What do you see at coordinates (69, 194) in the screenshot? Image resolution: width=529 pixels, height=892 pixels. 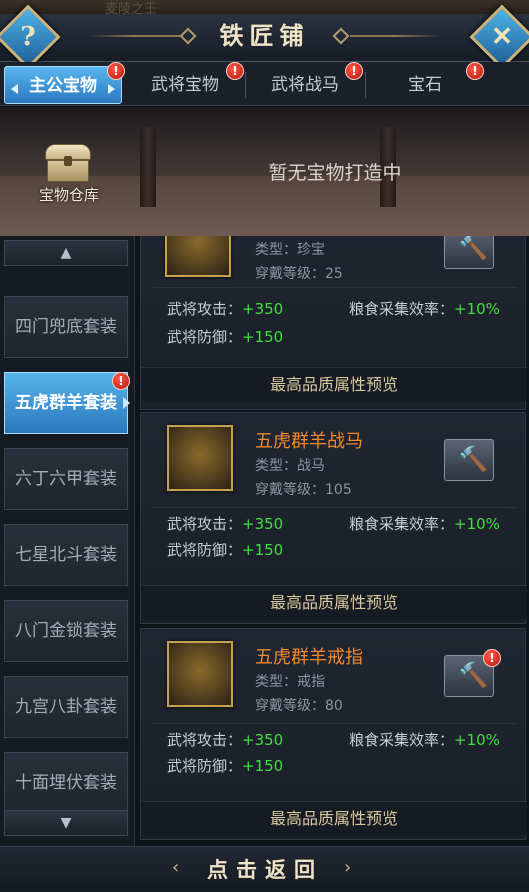 I see `warehouse-label: 宝物仓库` at bounding box center [69, 194].